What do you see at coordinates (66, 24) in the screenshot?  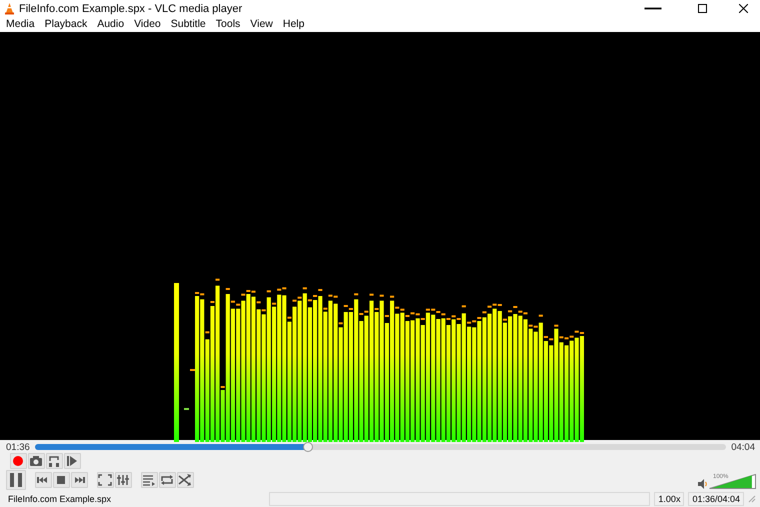 I see `menu-item: Playback` at bounding box center [66, 24].